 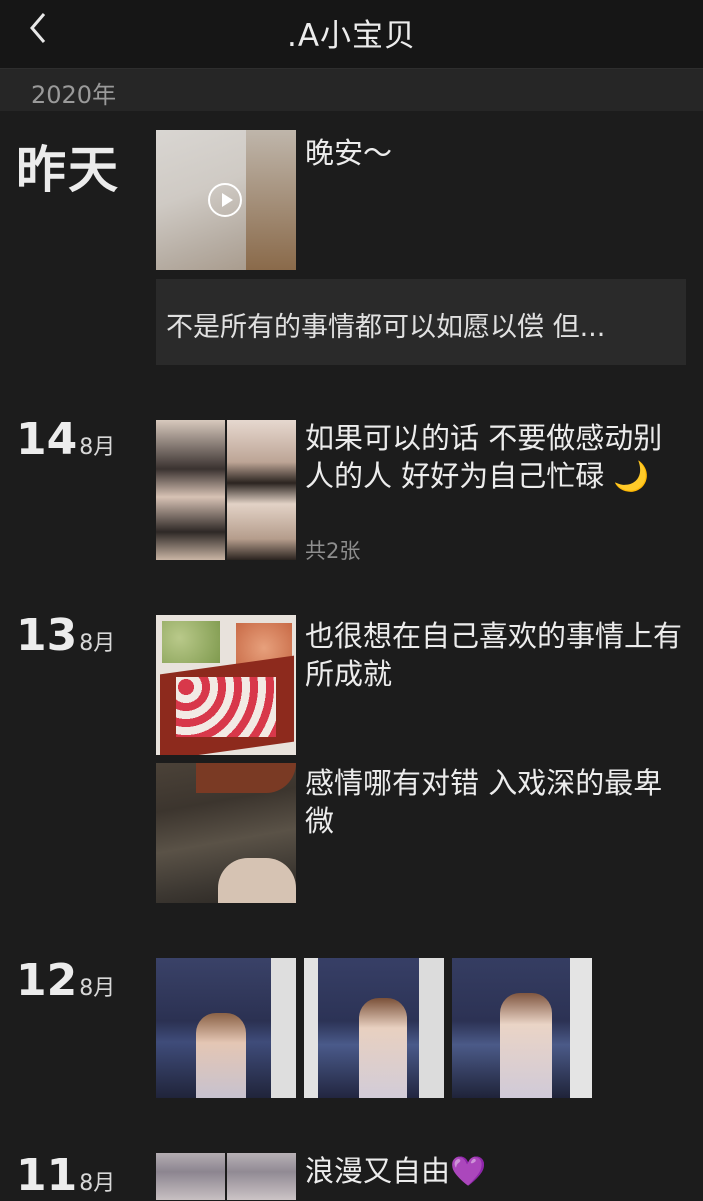 What do you see at coordinates (495, 153) in the screenshot?
I see `post-text: 晚安～` at bounding box center [495, 153].